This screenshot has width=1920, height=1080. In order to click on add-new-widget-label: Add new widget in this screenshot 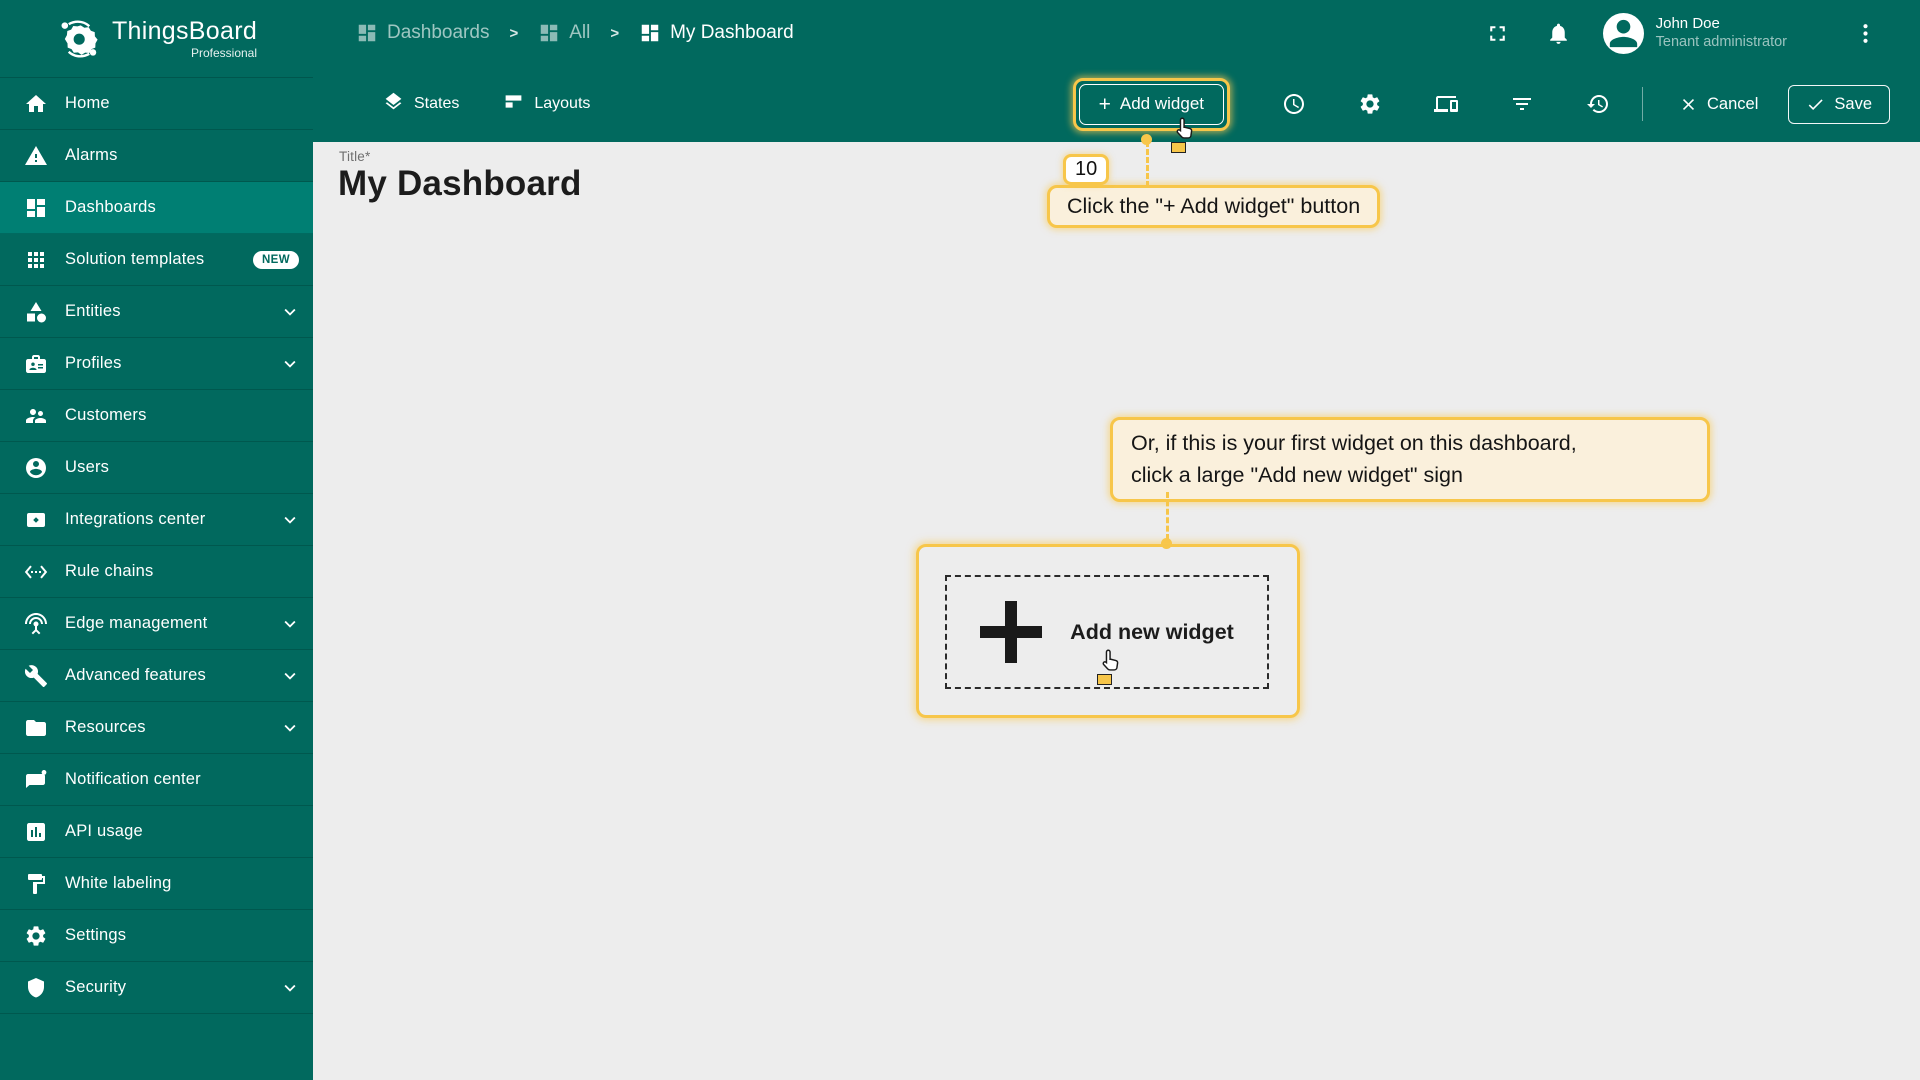, I will do `click(1152, 631)`.